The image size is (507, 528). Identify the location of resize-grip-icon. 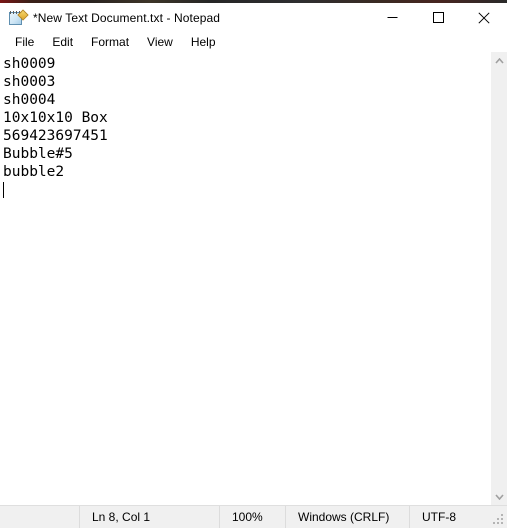
(498, 519).